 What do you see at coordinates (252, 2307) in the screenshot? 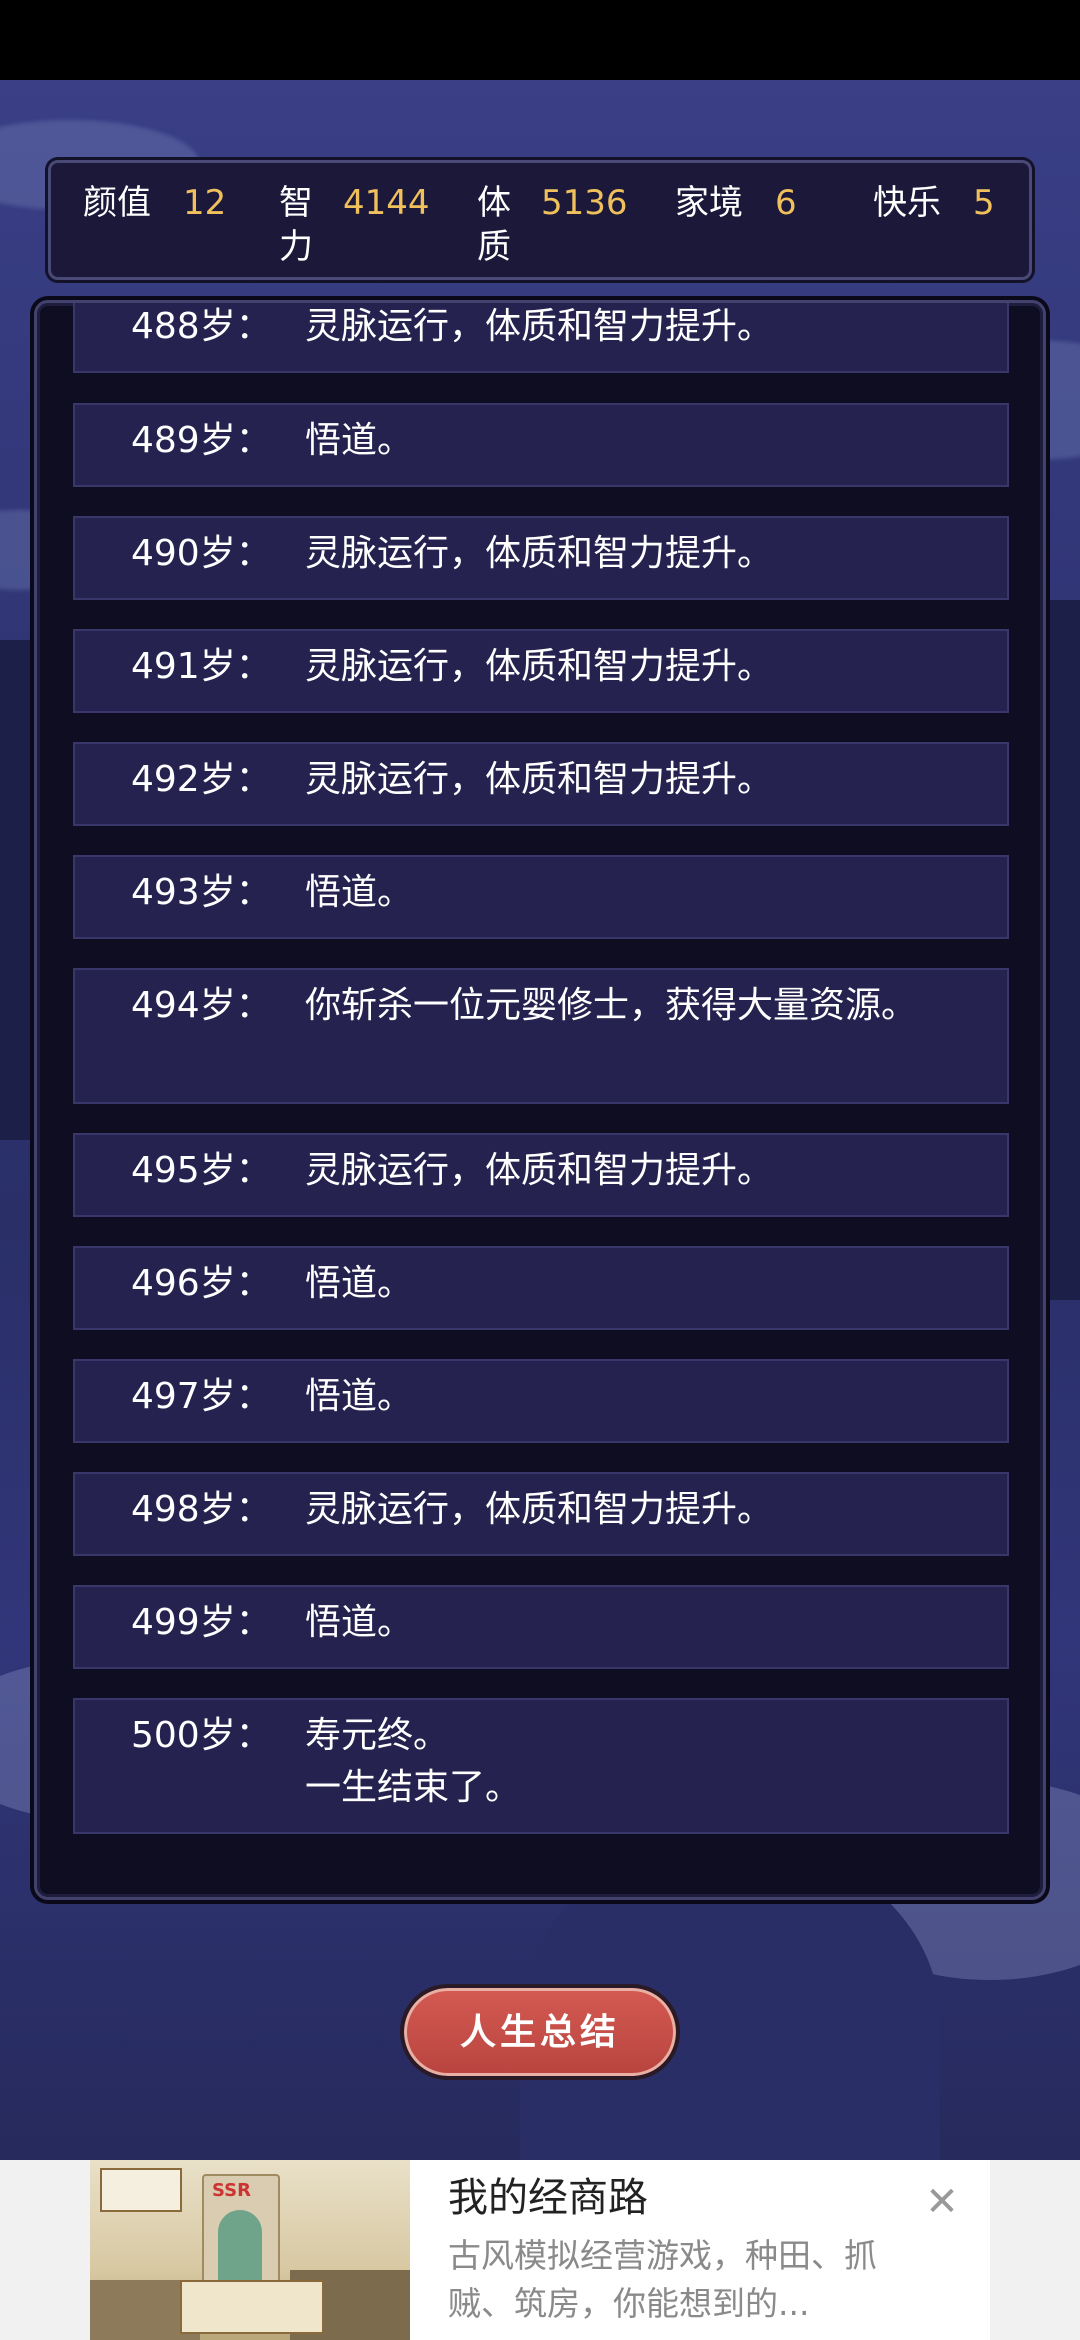
I see `ad-image-dialog` at bounding box center [252, 2307].